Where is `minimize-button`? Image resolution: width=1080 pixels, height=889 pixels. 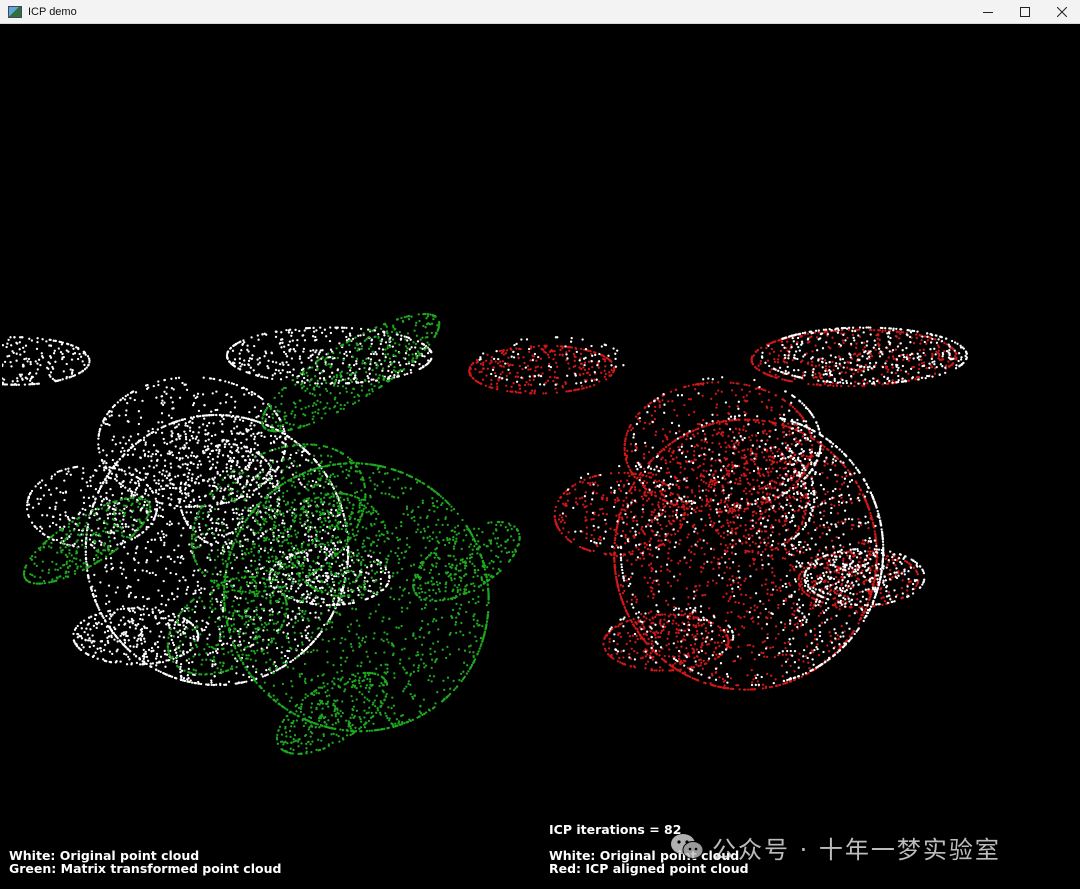 minimize-button is located at coordinates (987, 12).